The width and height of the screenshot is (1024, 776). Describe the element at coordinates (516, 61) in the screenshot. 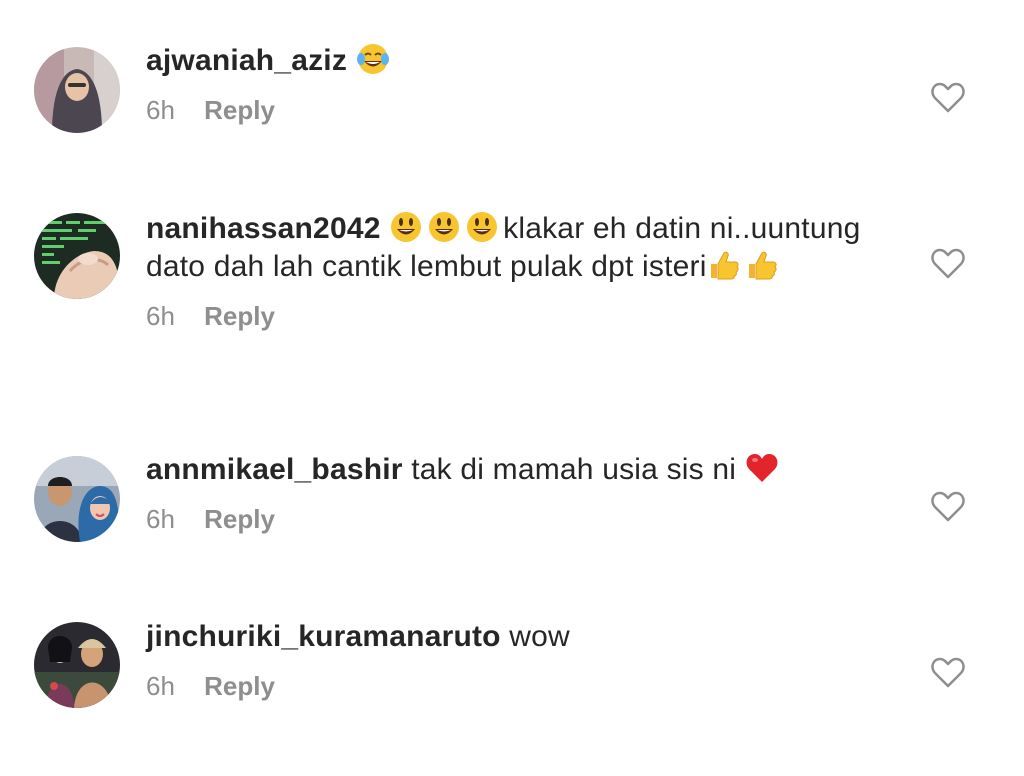

I see `comment-text: ajwaniah_aziz` at that location.